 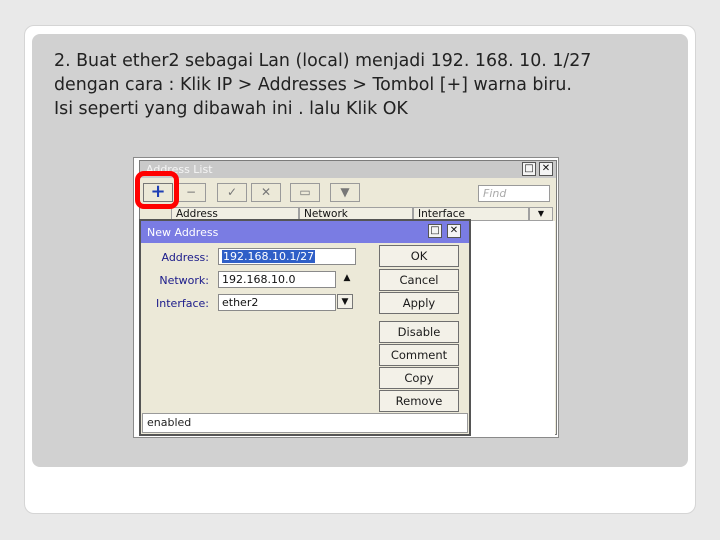 What do you see at coordinates (183, 232) in the screenshot?
I see `new-address-title: New Address` at bounding box center [183, 232].